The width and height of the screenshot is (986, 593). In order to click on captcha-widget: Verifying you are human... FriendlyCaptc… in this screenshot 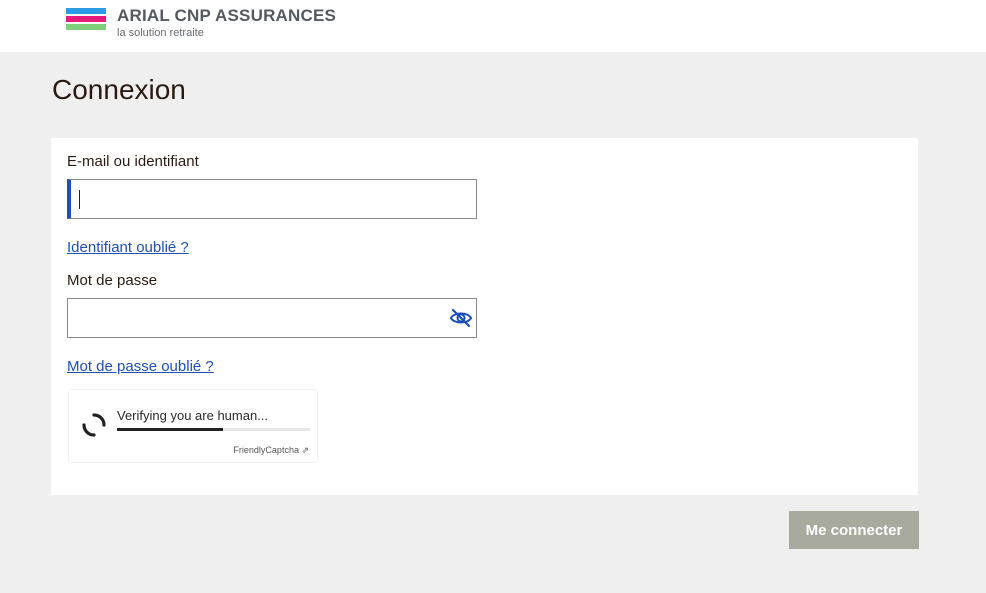, I will do `click(193, 426)`.